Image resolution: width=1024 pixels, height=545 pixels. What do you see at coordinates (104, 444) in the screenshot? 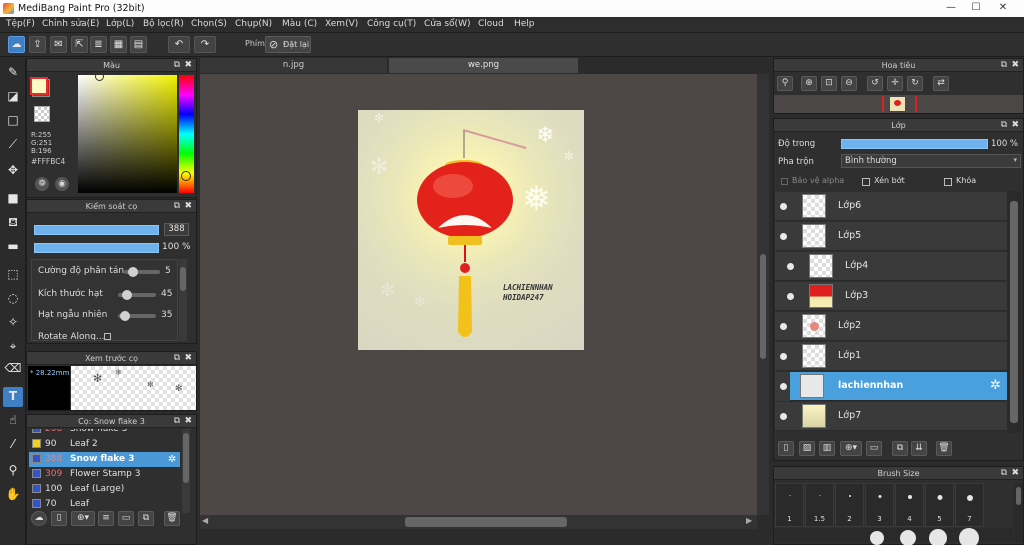
I see `brush-list-item: 90 Leaf 2` at bounding box center [104, 444].